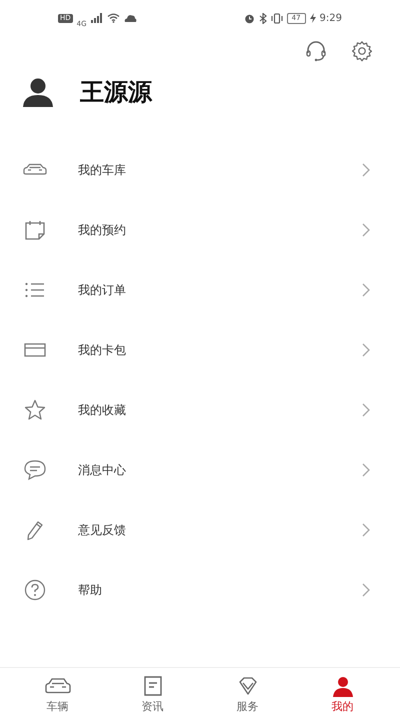 The width and height of the screenshot is (400, 720). Describe the element at coordinates (200, 290) in the screenshot. I see `menu-item: 我的订单` at that location.